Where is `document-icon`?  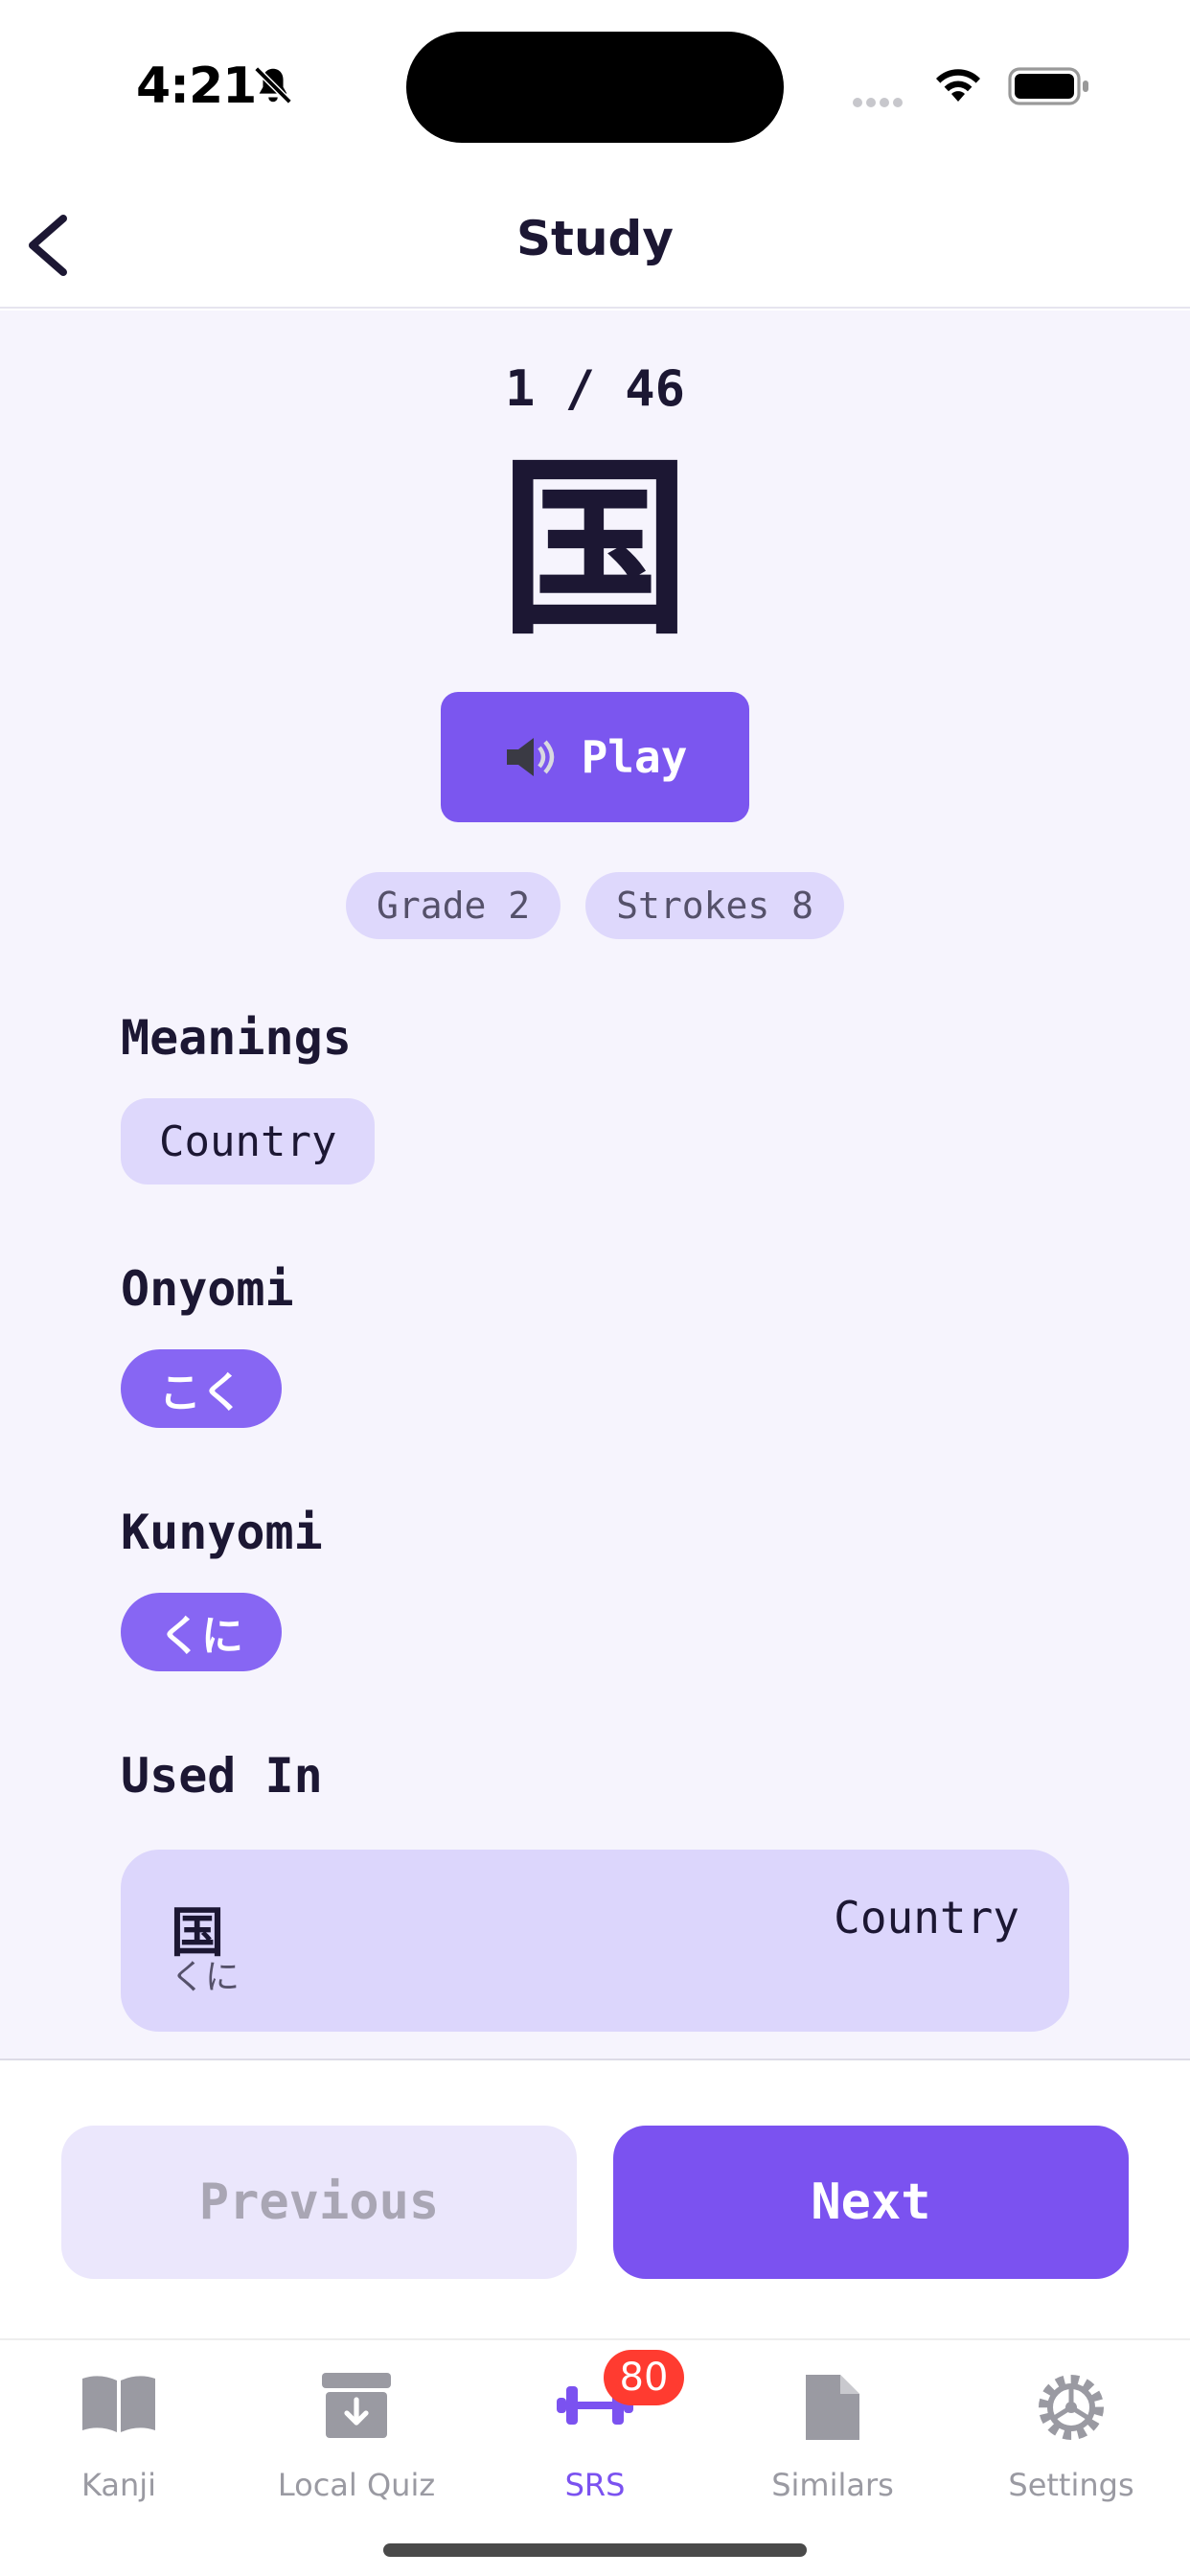
document-icon is located at coordinates (833, 2407).